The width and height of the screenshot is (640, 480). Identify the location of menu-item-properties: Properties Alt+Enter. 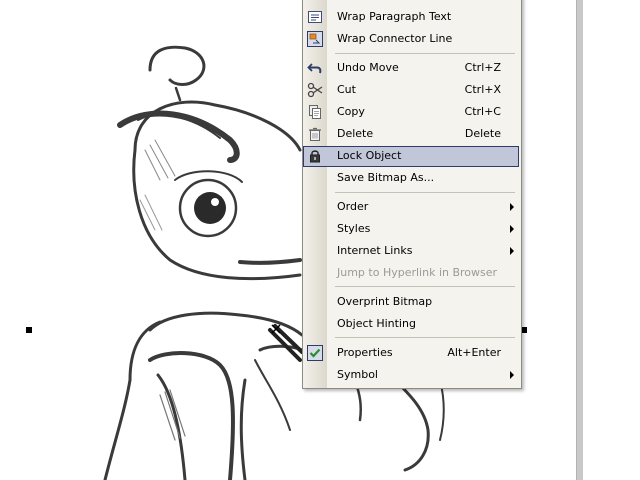
(412, 353).